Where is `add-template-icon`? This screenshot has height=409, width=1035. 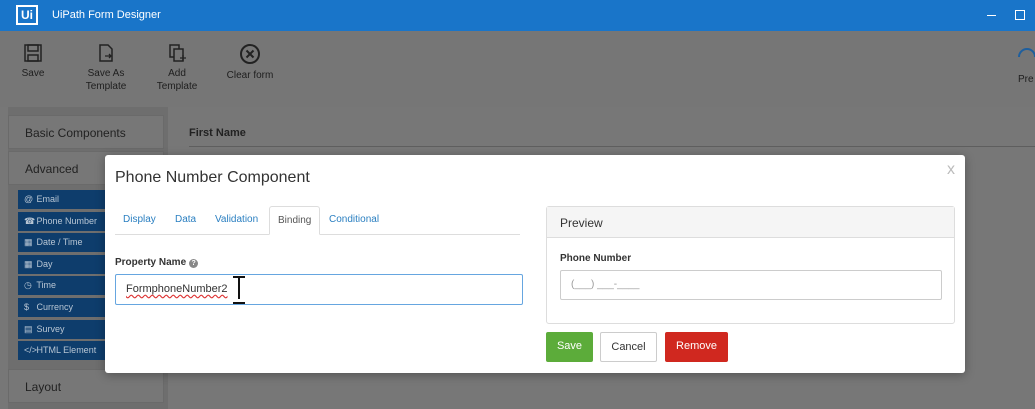 add-template-icon is located at coordinates (177, 53).